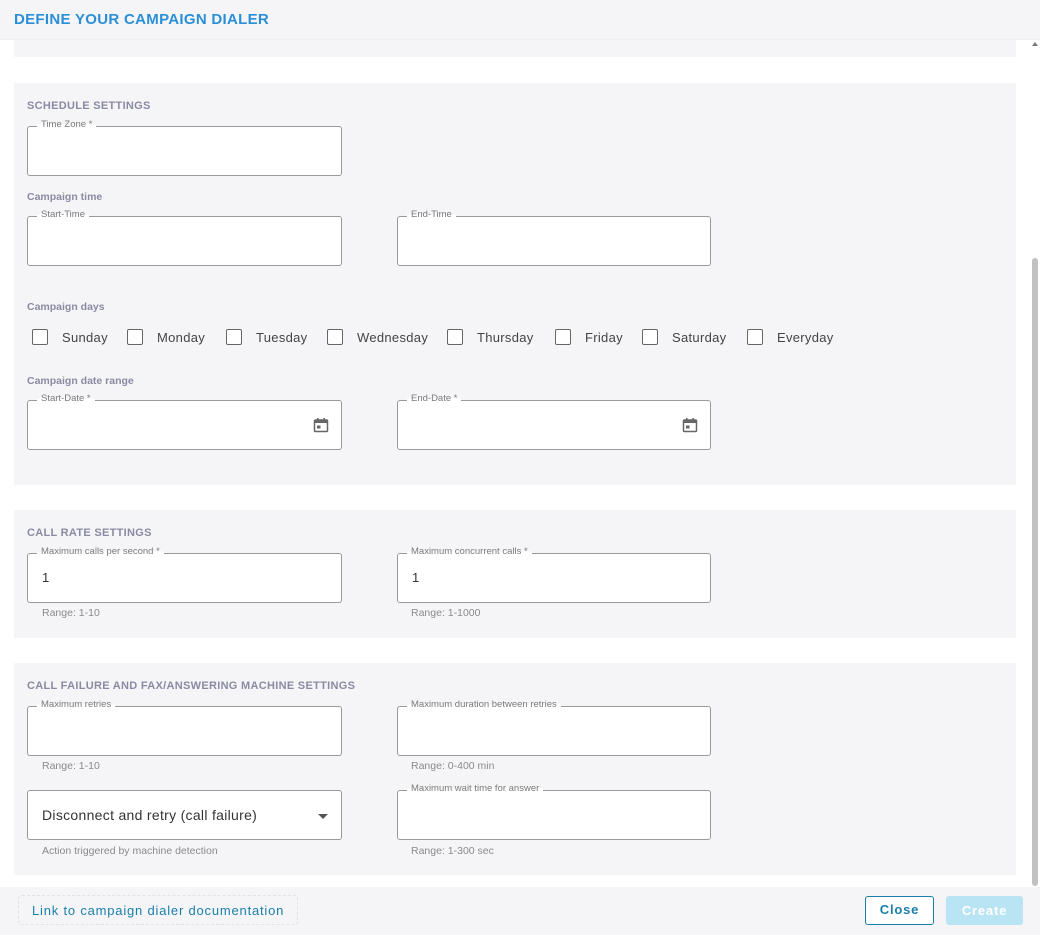 This screenshot has width=1040, height=935. I want to click on day-label: Tuesday, so click(282, 337).